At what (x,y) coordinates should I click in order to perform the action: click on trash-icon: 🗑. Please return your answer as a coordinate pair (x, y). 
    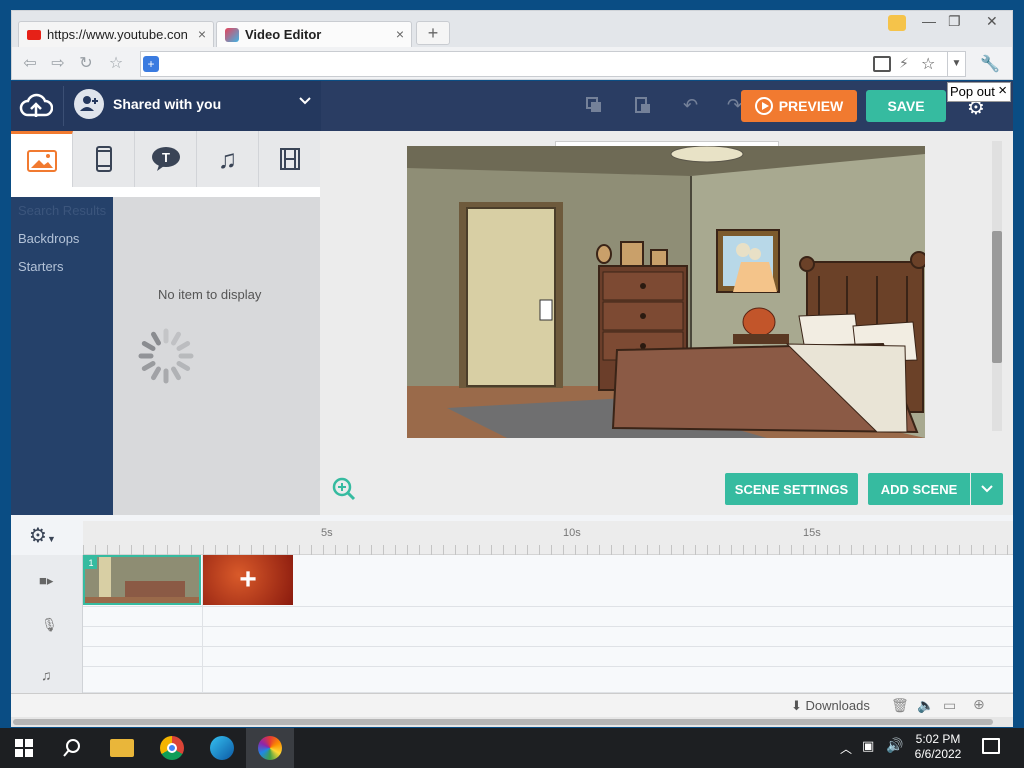
    Looking at the image, I should click on (900, 705).